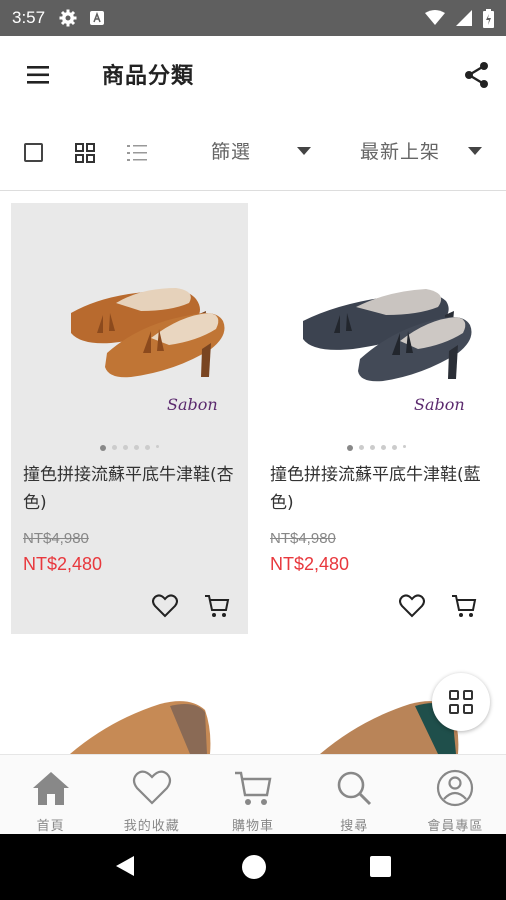 This screenshot has width=506, height=900. I want to click on grid-icon, so click(461, 702).